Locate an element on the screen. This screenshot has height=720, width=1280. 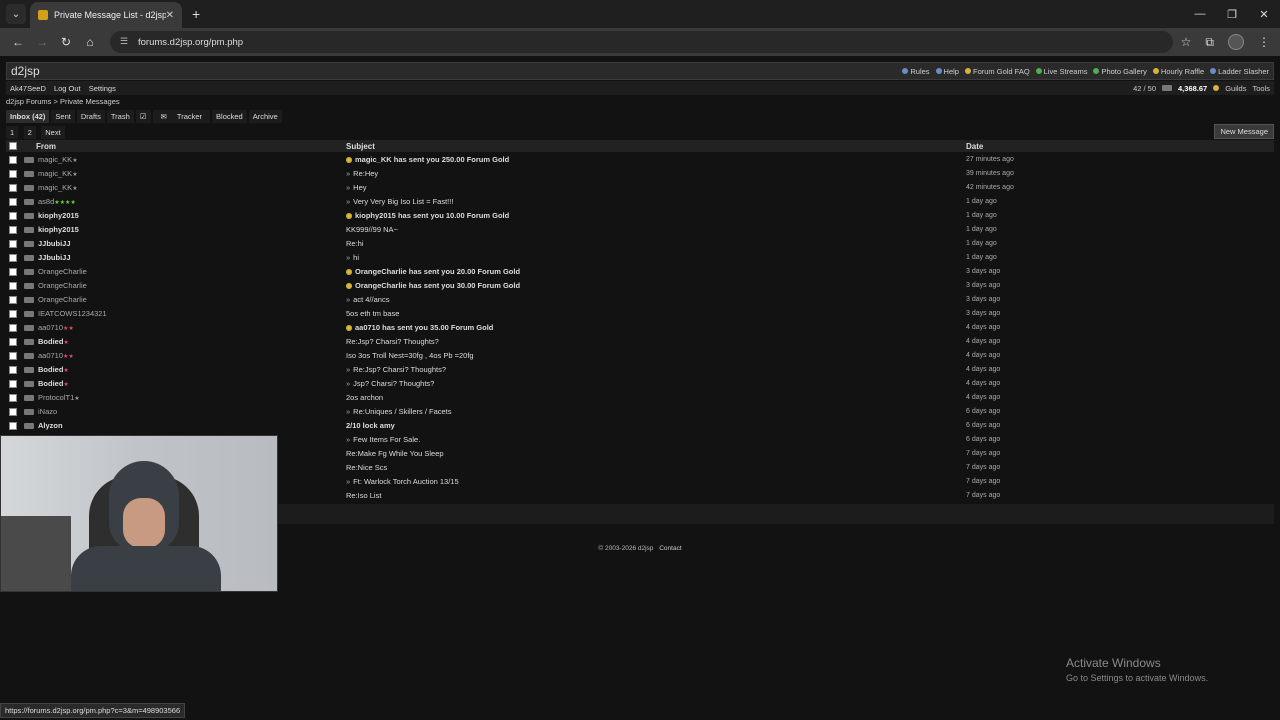
link-forum-gold-faq: Forum Gold FAQ is located at coordinates (997, 71).